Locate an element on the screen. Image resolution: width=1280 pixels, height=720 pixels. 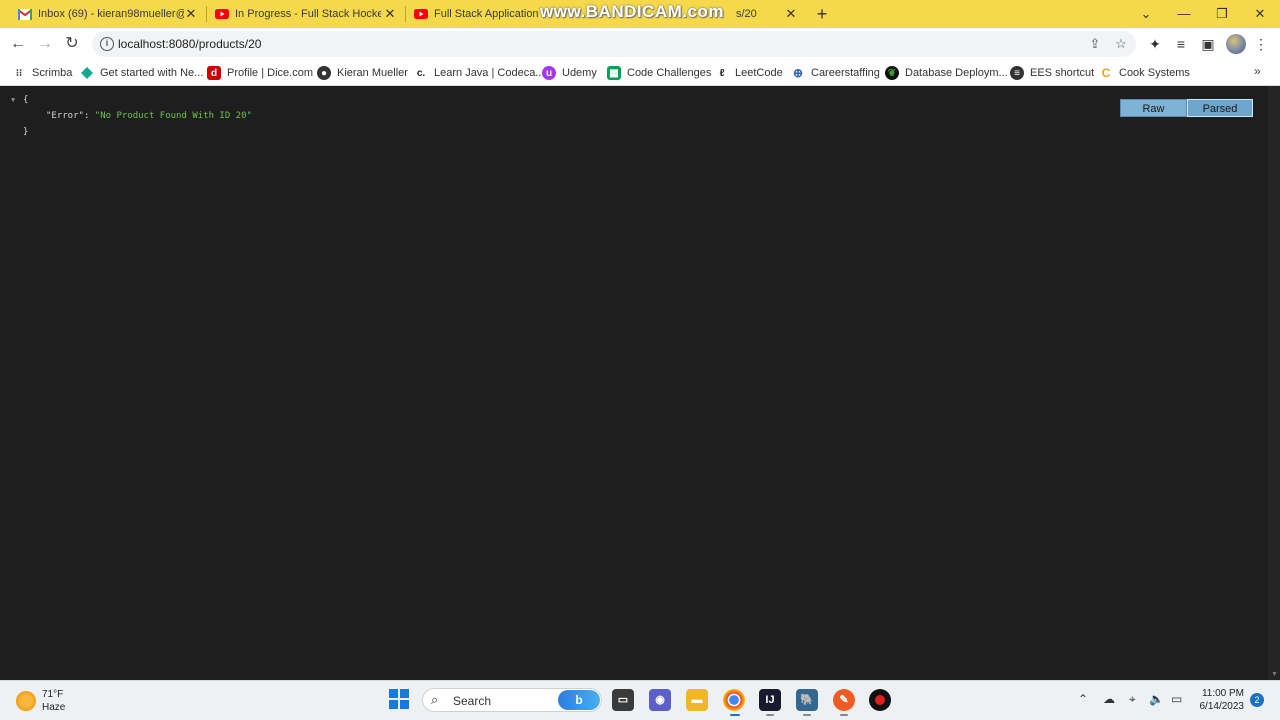
weather-temperature: 71°F is located at coordinates (53, 694).